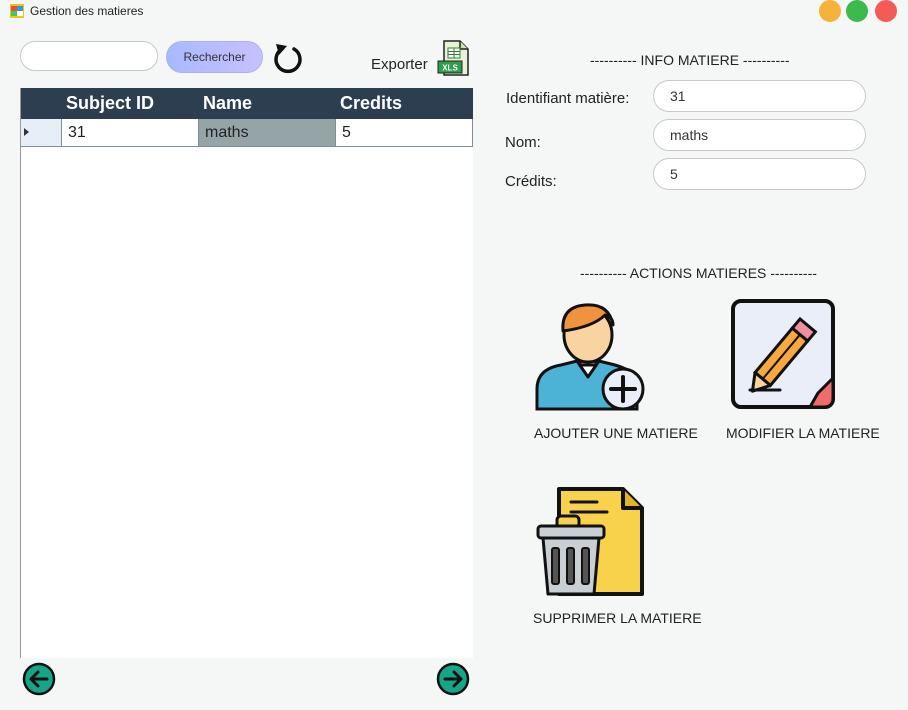 This screenshot has width=908, height=710. I want to click on subject-id-field: 31, so click(759, 96).